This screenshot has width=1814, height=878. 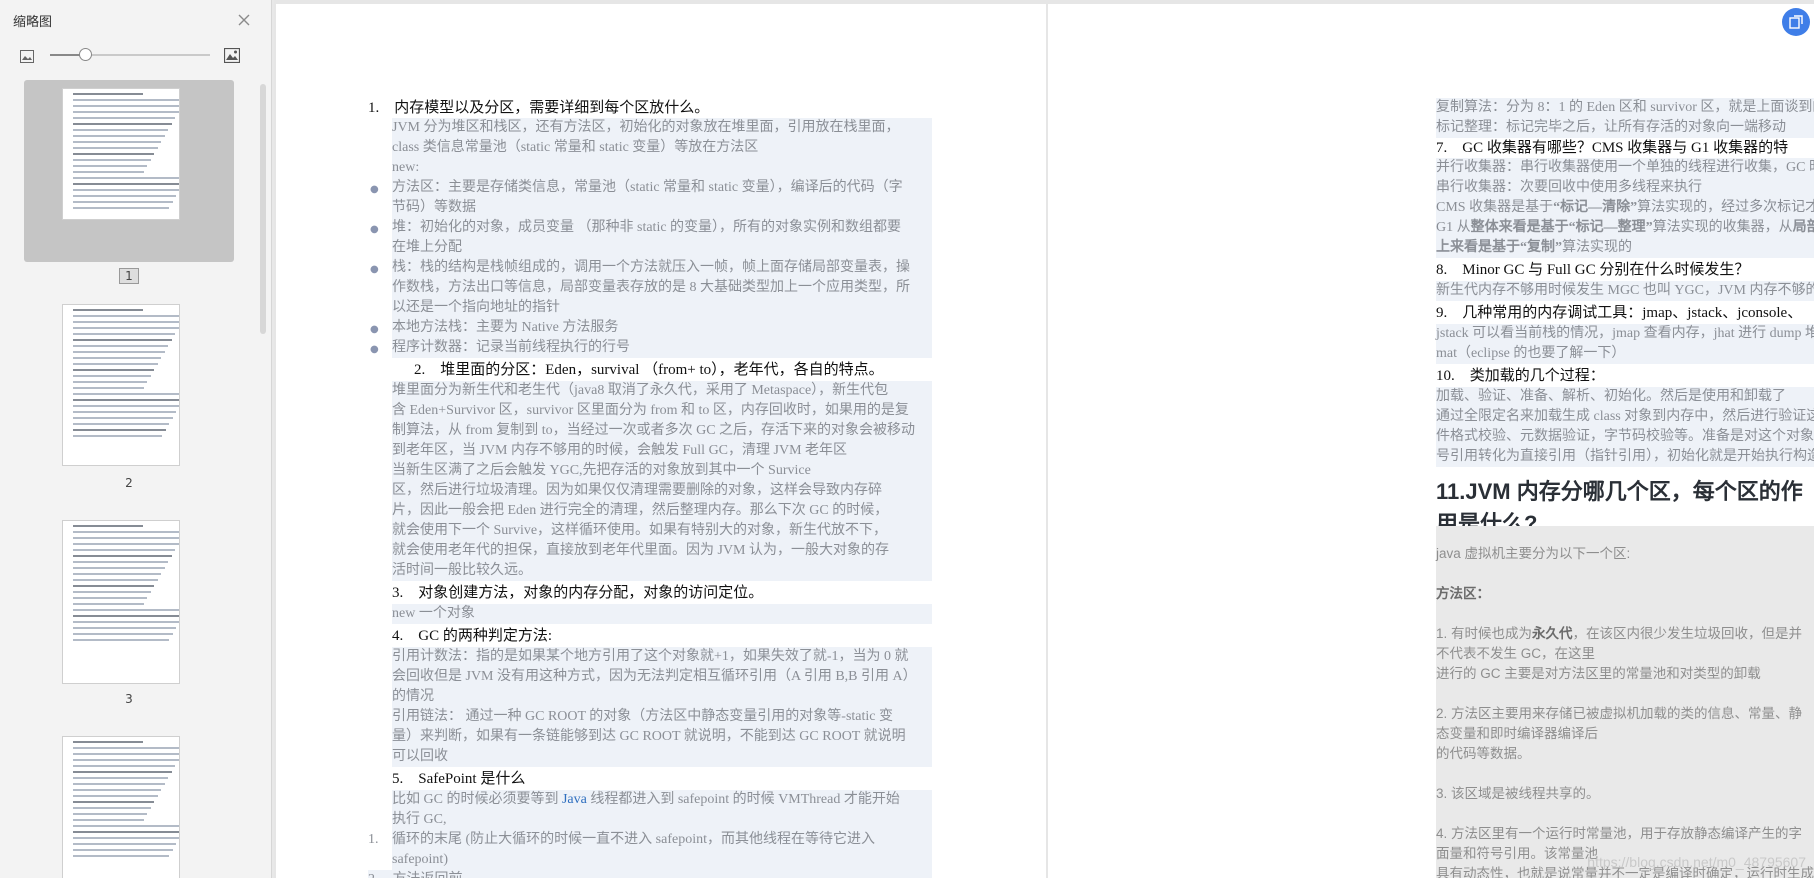 What do you see at coordinates (574, 799) in the screenshot?
I see `java-link: Java` at bounding box center [574, 799].